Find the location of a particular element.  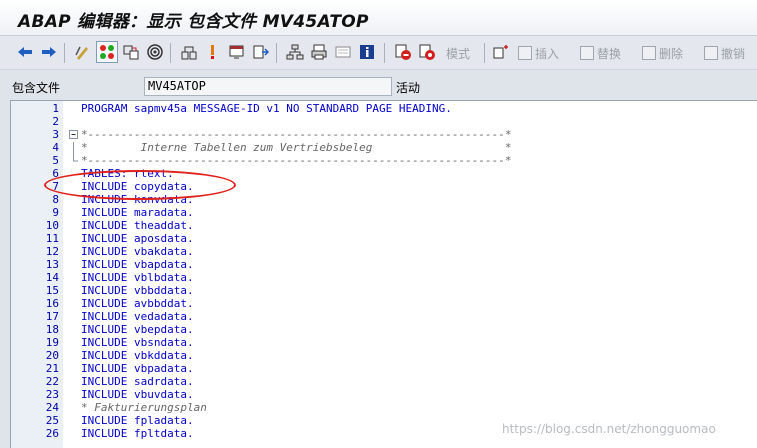

insert-label: 插入 is located at coordinates (547, 53).